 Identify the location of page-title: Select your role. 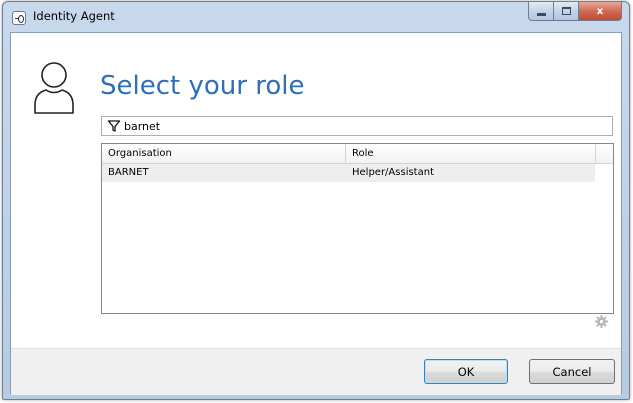
(202, 86).